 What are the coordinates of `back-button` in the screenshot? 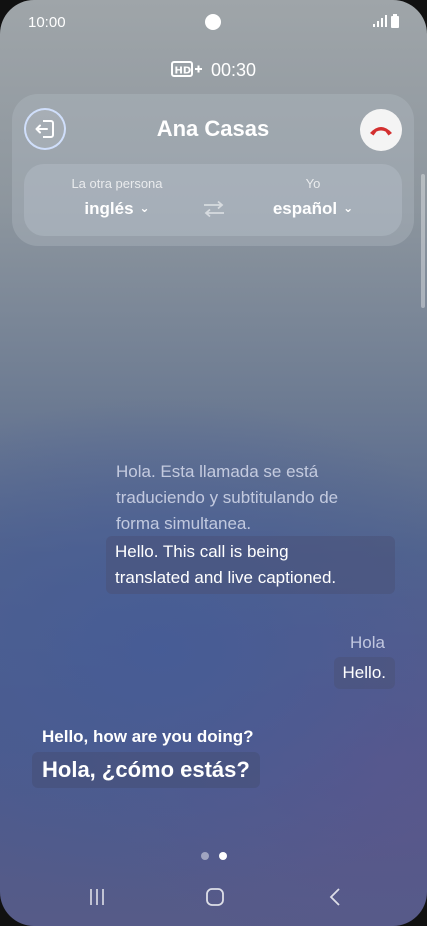 It's located at (335, 897).